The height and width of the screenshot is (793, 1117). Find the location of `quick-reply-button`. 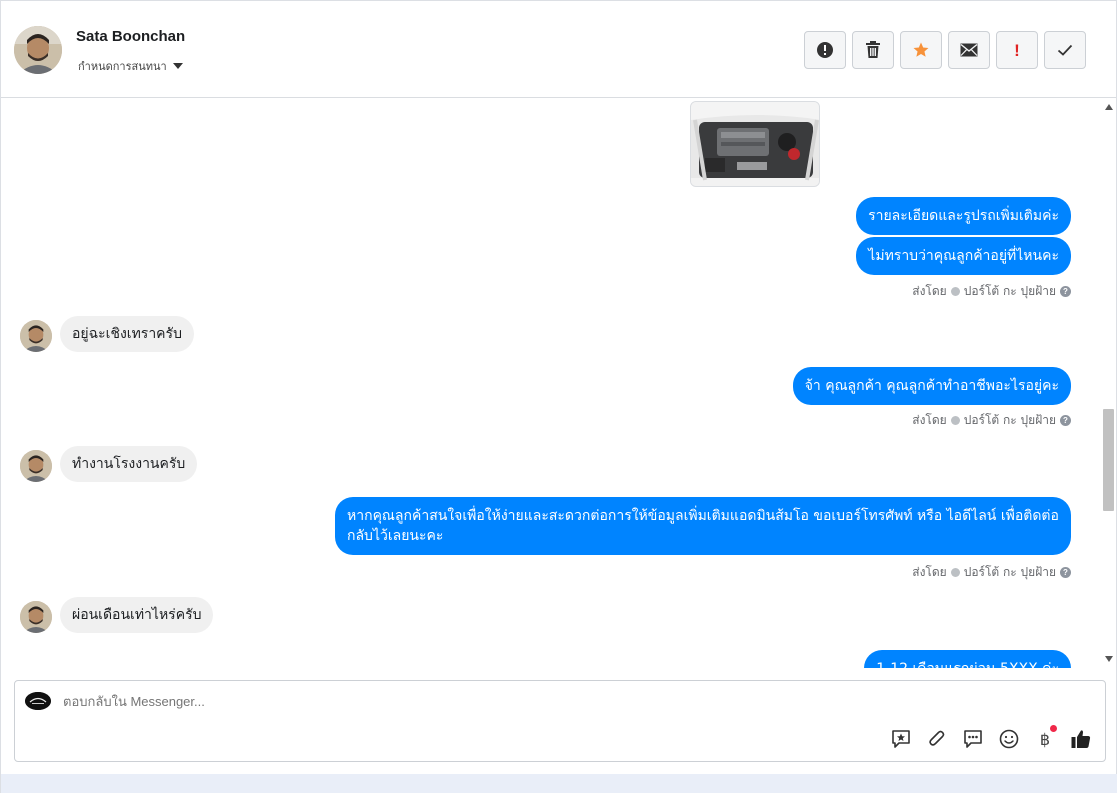

quick-reply-button is located at coordinates (973, 739).